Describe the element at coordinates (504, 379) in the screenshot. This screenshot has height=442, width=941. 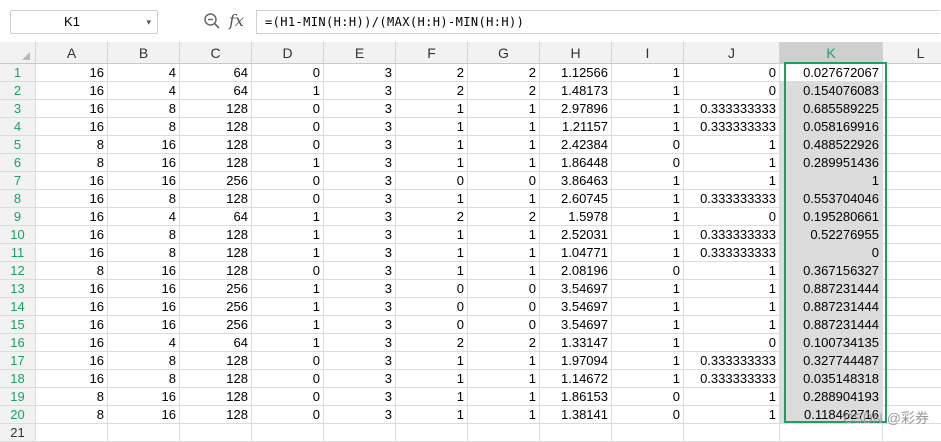
I see `cell-g18: 1` at that location.